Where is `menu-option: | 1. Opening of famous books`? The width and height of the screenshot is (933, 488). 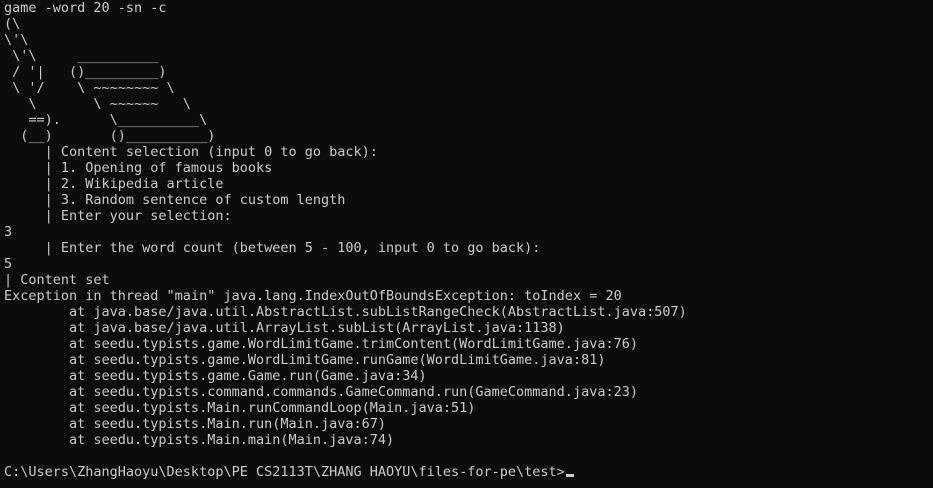
menu-option: | 1. Opening of famous books is located at coordinates (138, 168).